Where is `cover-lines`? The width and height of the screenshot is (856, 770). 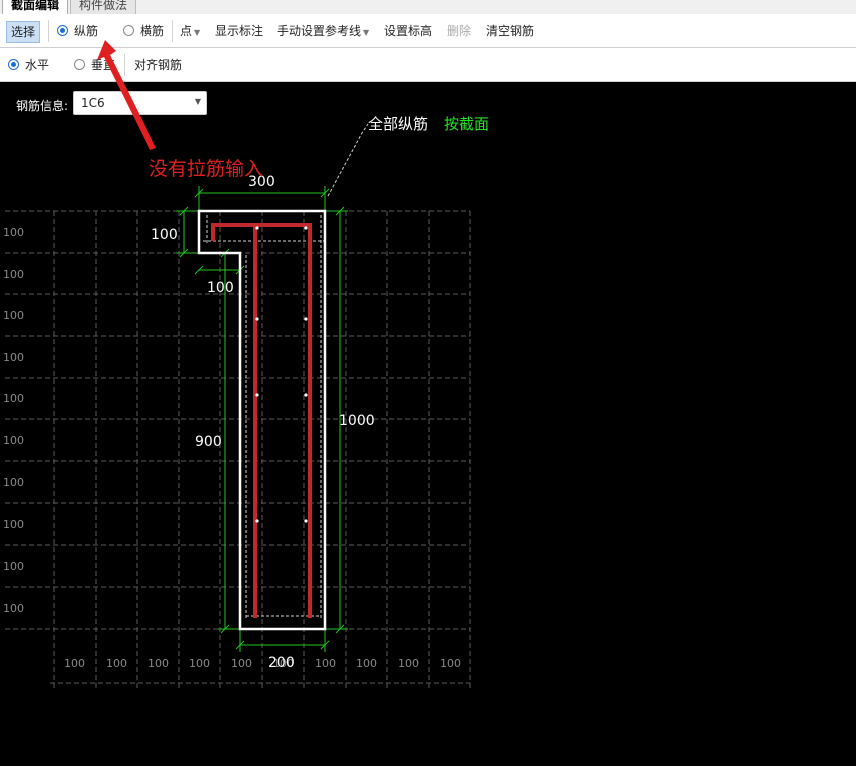
cover-lines is located at coordinates (264, 417).